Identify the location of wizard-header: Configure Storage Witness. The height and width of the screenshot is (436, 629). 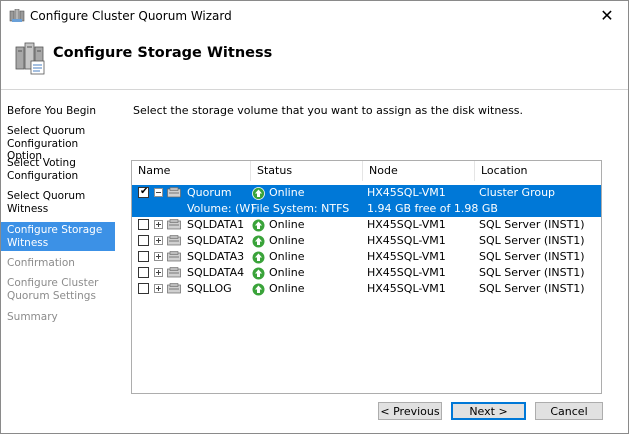
(314, 60).